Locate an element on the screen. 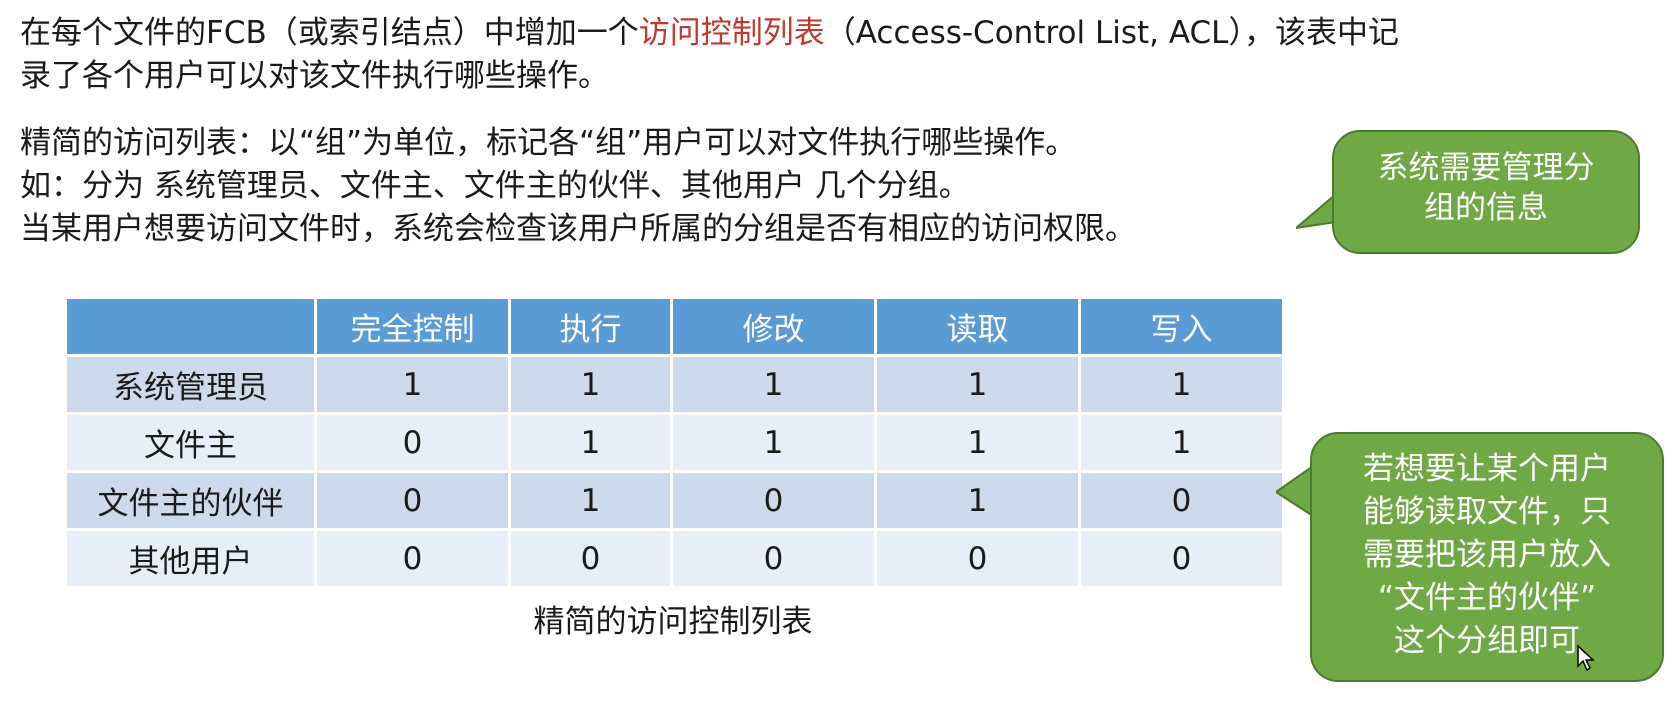  intro-text-1: 在每个文件的FCB（或索引结点）中增加一个 is located at coordinates (329, 33).